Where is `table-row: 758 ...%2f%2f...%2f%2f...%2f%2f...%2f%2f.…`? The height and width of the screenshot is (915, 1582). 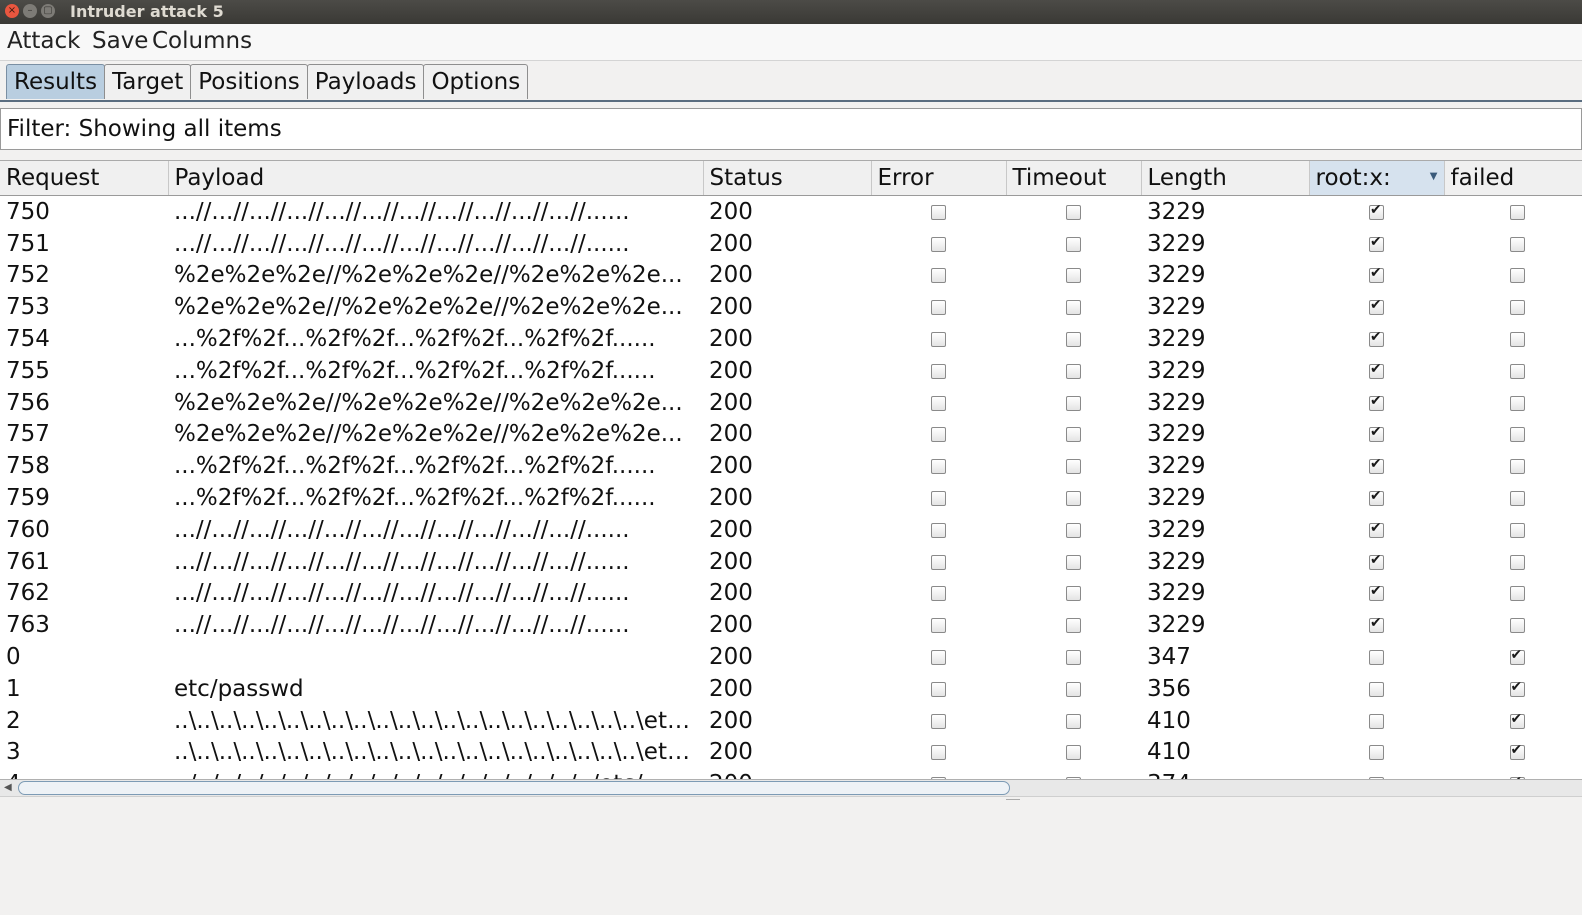
table-row: 758 ...%2f%2f...%2f%2f...%2f%2f...%2f%2f.… is located at coordinates (791, 466).